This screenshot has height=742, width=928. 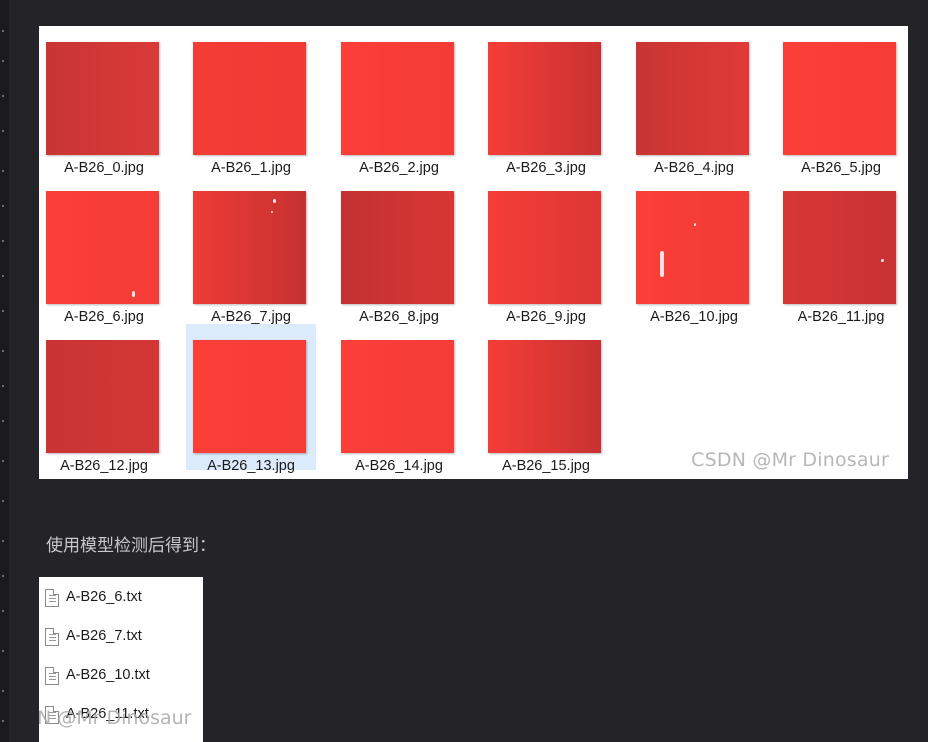 I want to click on thumbnail-tile: A-B26_5.jpg, so click(x=841, y=101).